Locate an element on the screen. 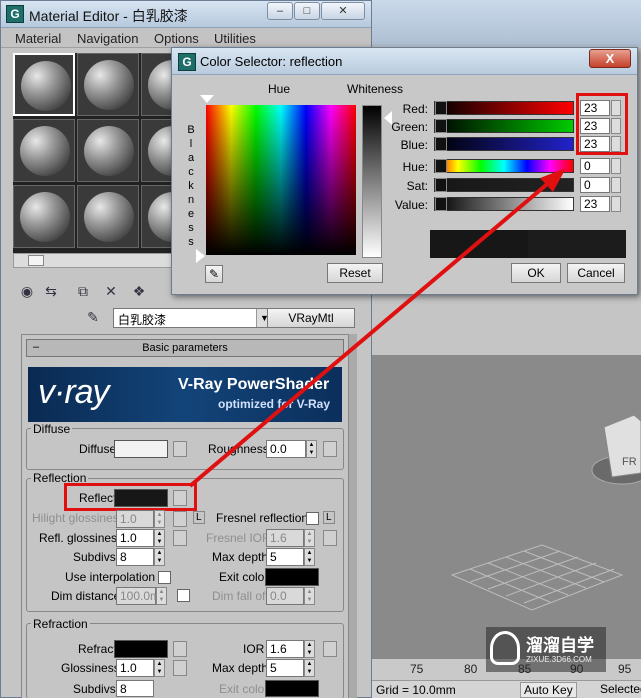  refraction-max-depth-spinner: 5 ▲ ▼ is located at coordinates (290, 668).